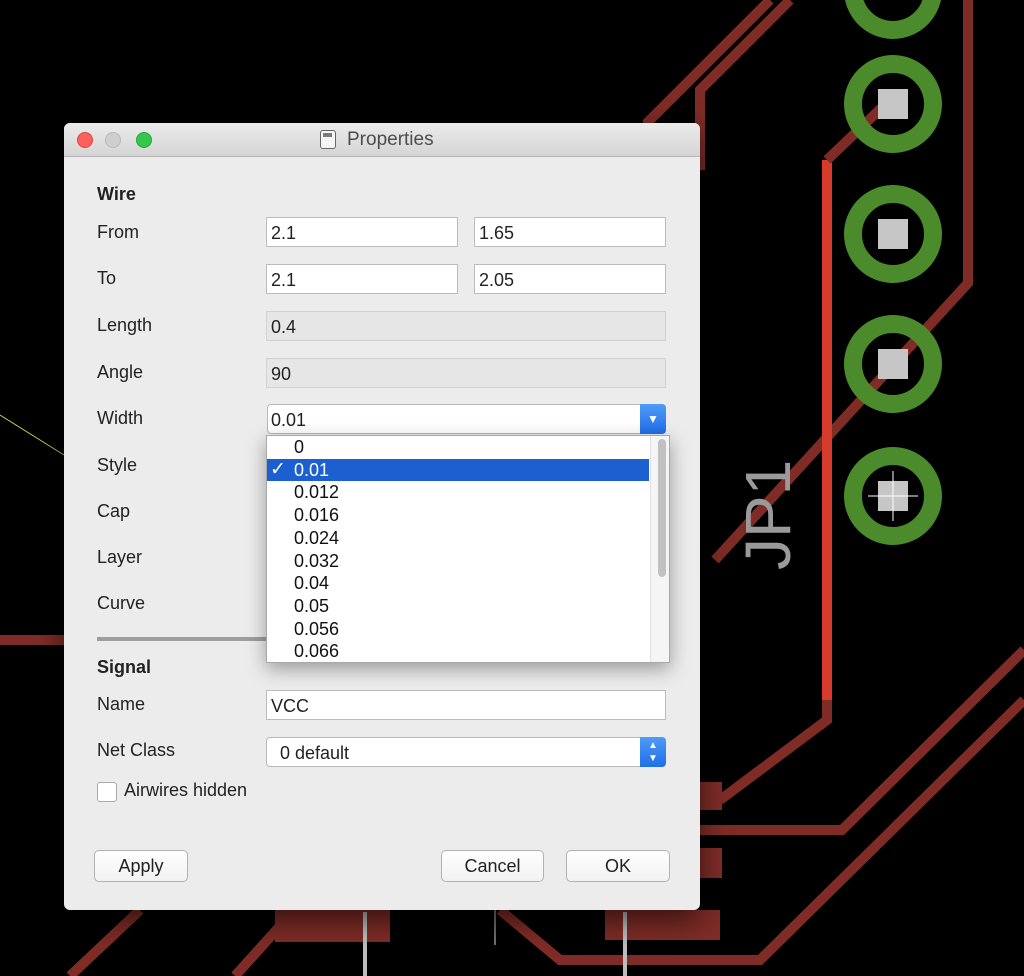  What do you see at coordinates (120, 557) in the screenshot?
I see `layer-label: Layer` at bounding box center [120, 557].